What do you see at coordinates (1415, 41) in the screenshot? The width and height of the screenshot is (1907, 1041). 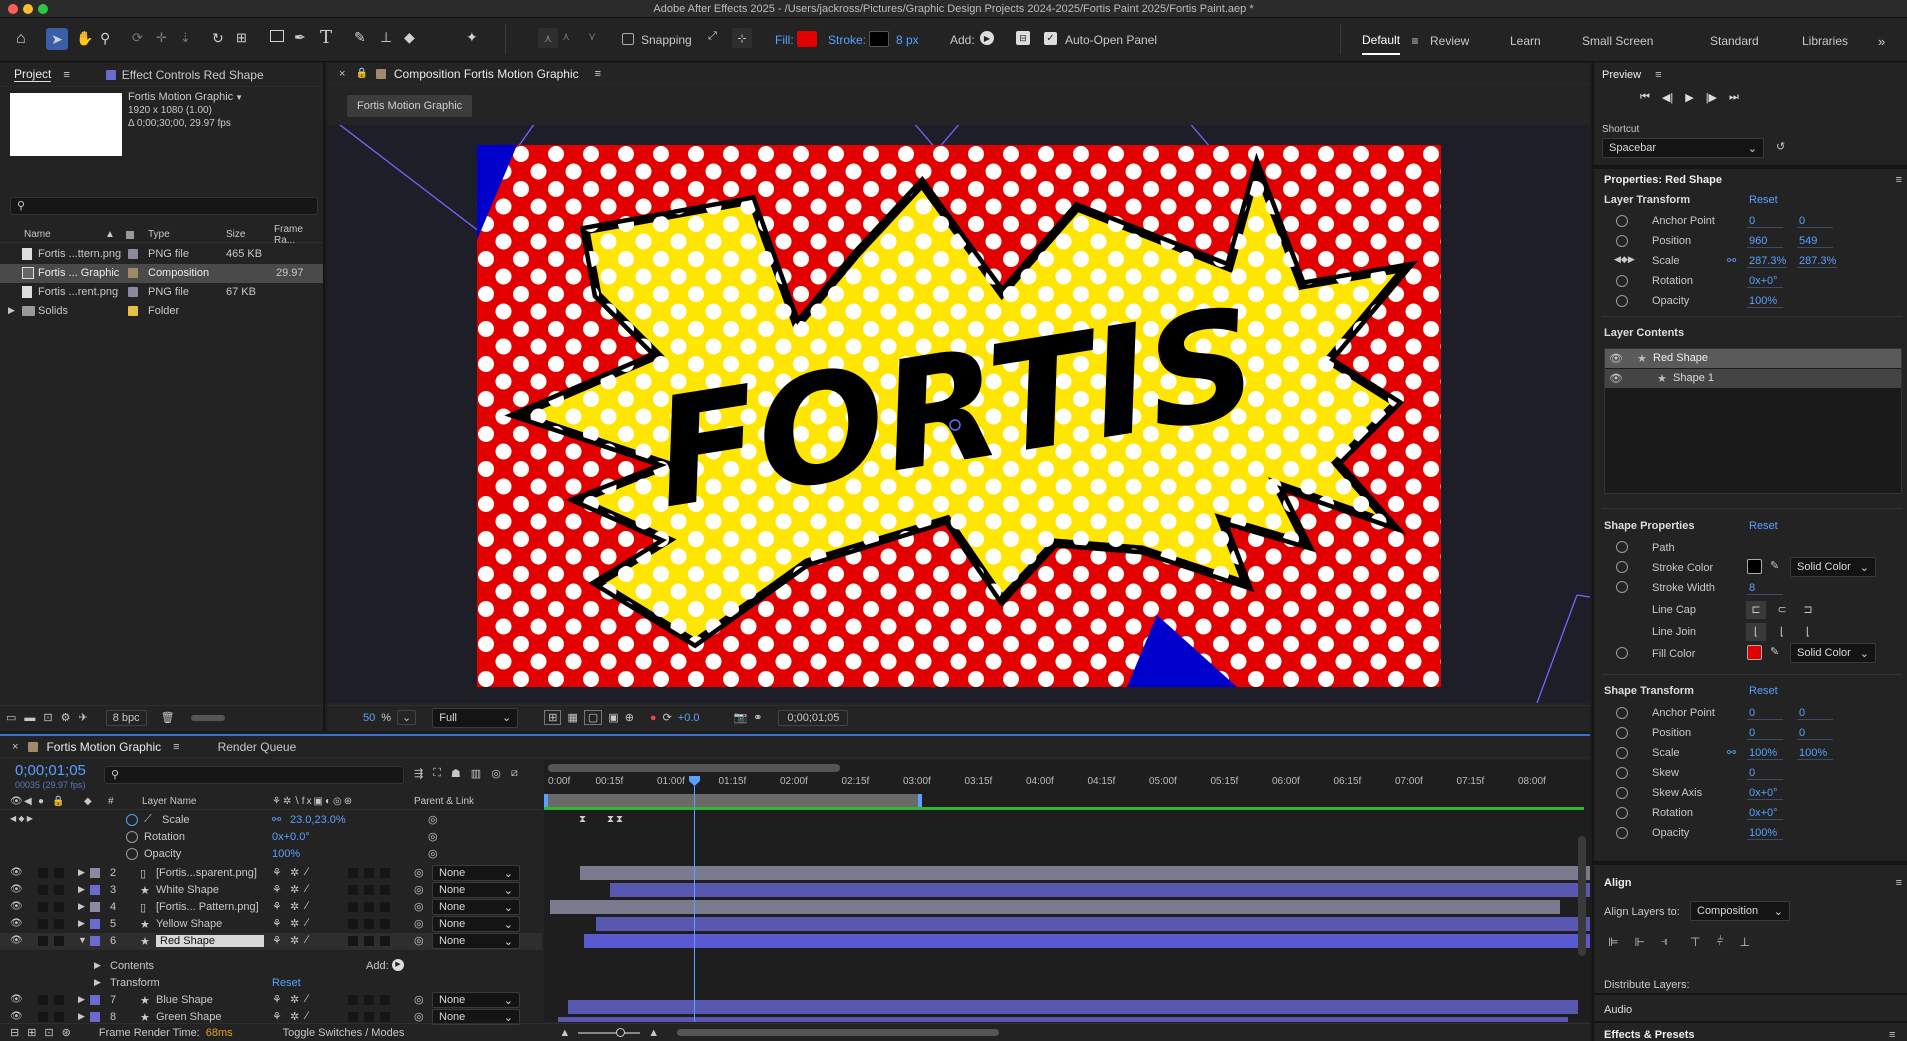 I see `workspace-menu-icon: ≡` at bounding box center [1415, 41].